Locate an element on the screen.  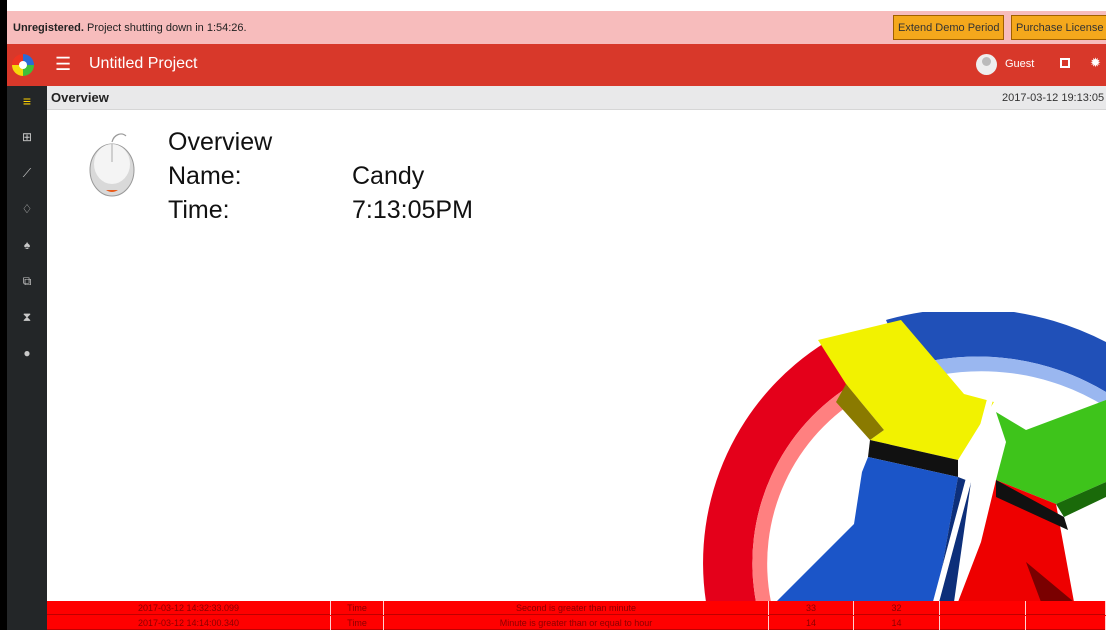
gear-icon: ✹ is located at coordinates (1095, 63).